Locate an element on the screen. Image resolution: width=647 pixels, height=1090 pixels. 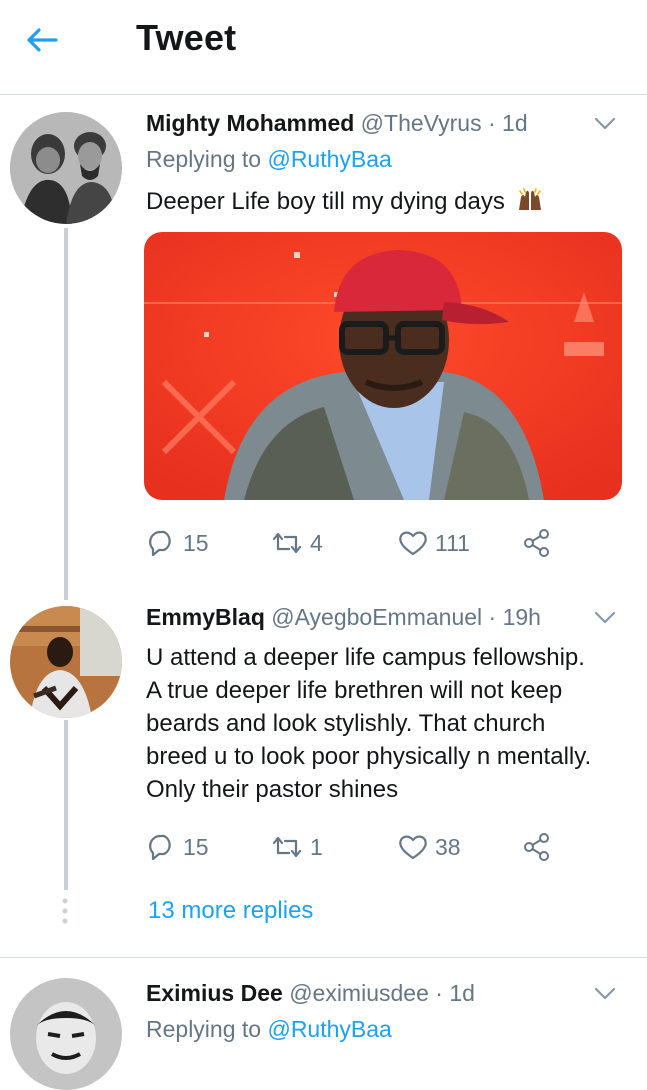
retweet-button: 4 is located at coordinates (296, 543).